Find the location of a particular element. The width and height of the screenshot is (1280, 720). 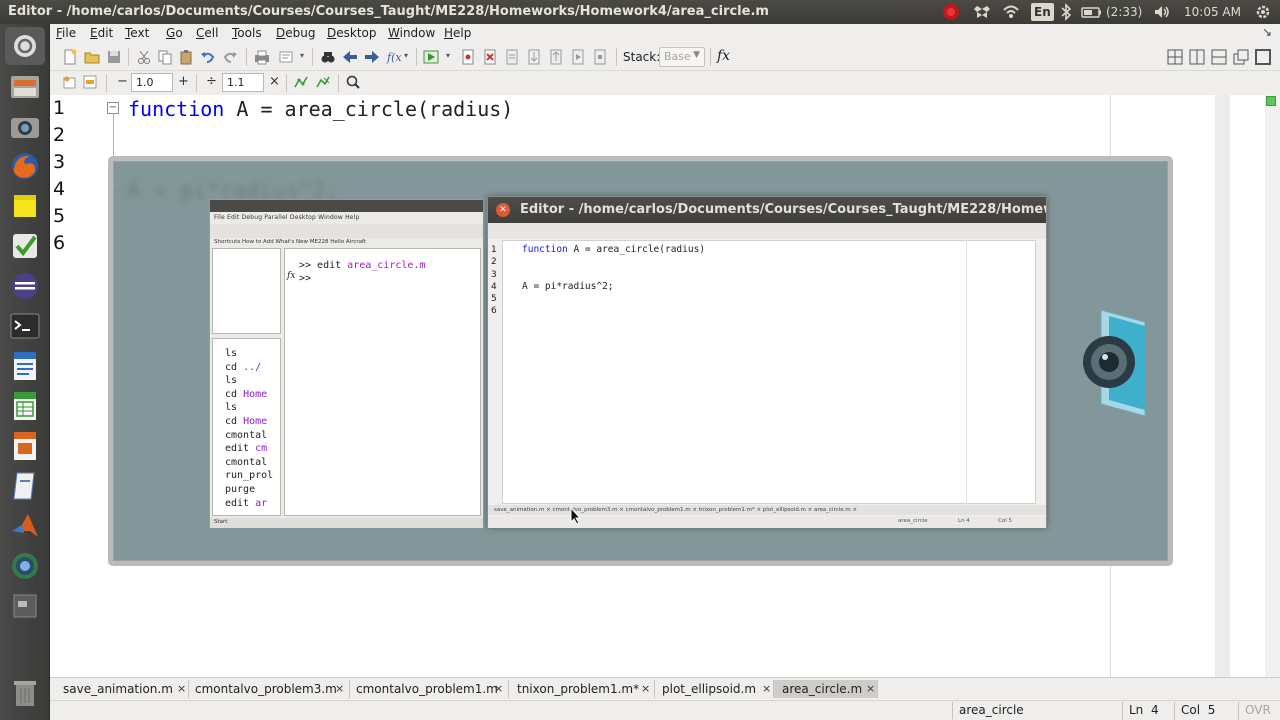

decrement-value-field: 1.0 is located at coordinates (152, 82).